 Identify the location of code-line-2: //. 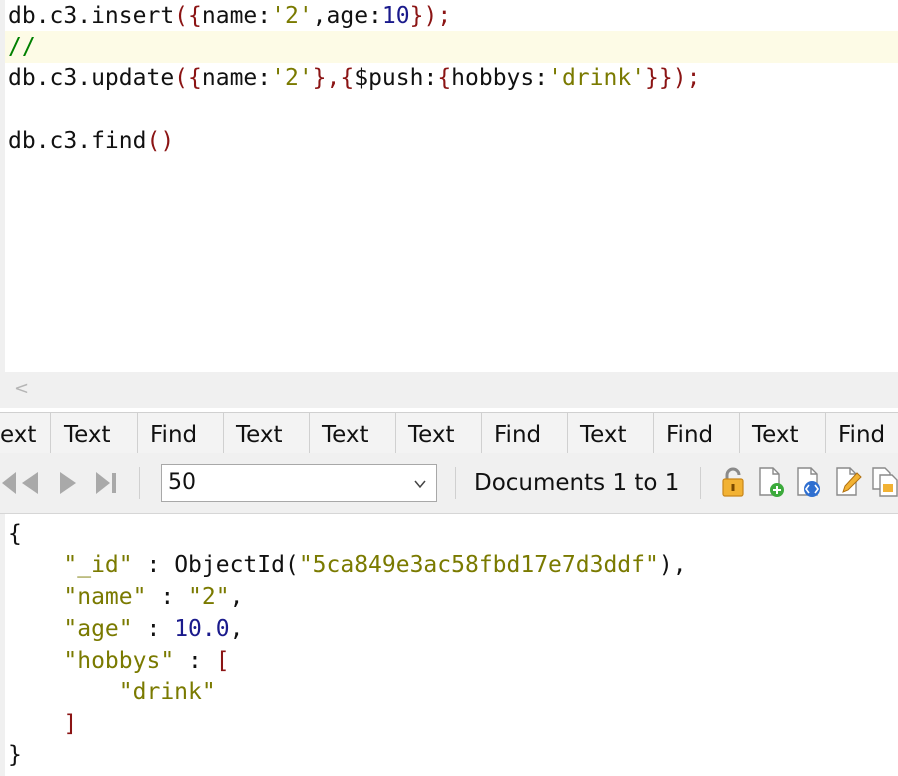
(451, 47).